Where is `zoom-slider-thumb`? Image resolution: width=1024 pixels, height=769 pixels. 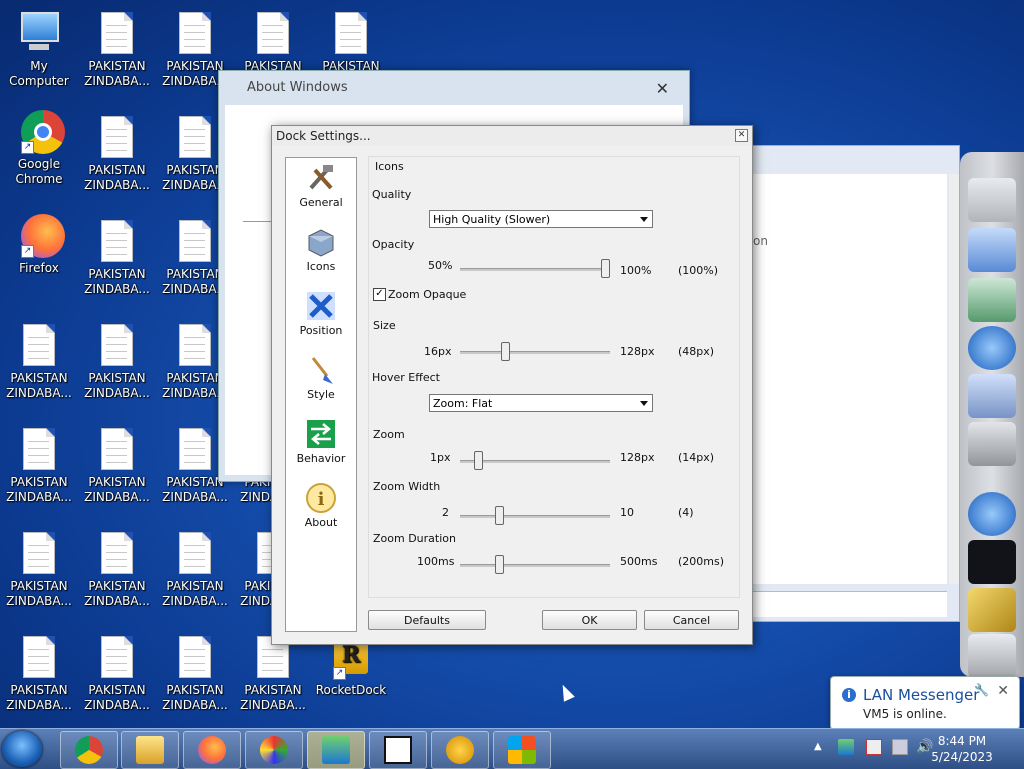 zoom-slider-thumb is located at coordinates (479, 460).